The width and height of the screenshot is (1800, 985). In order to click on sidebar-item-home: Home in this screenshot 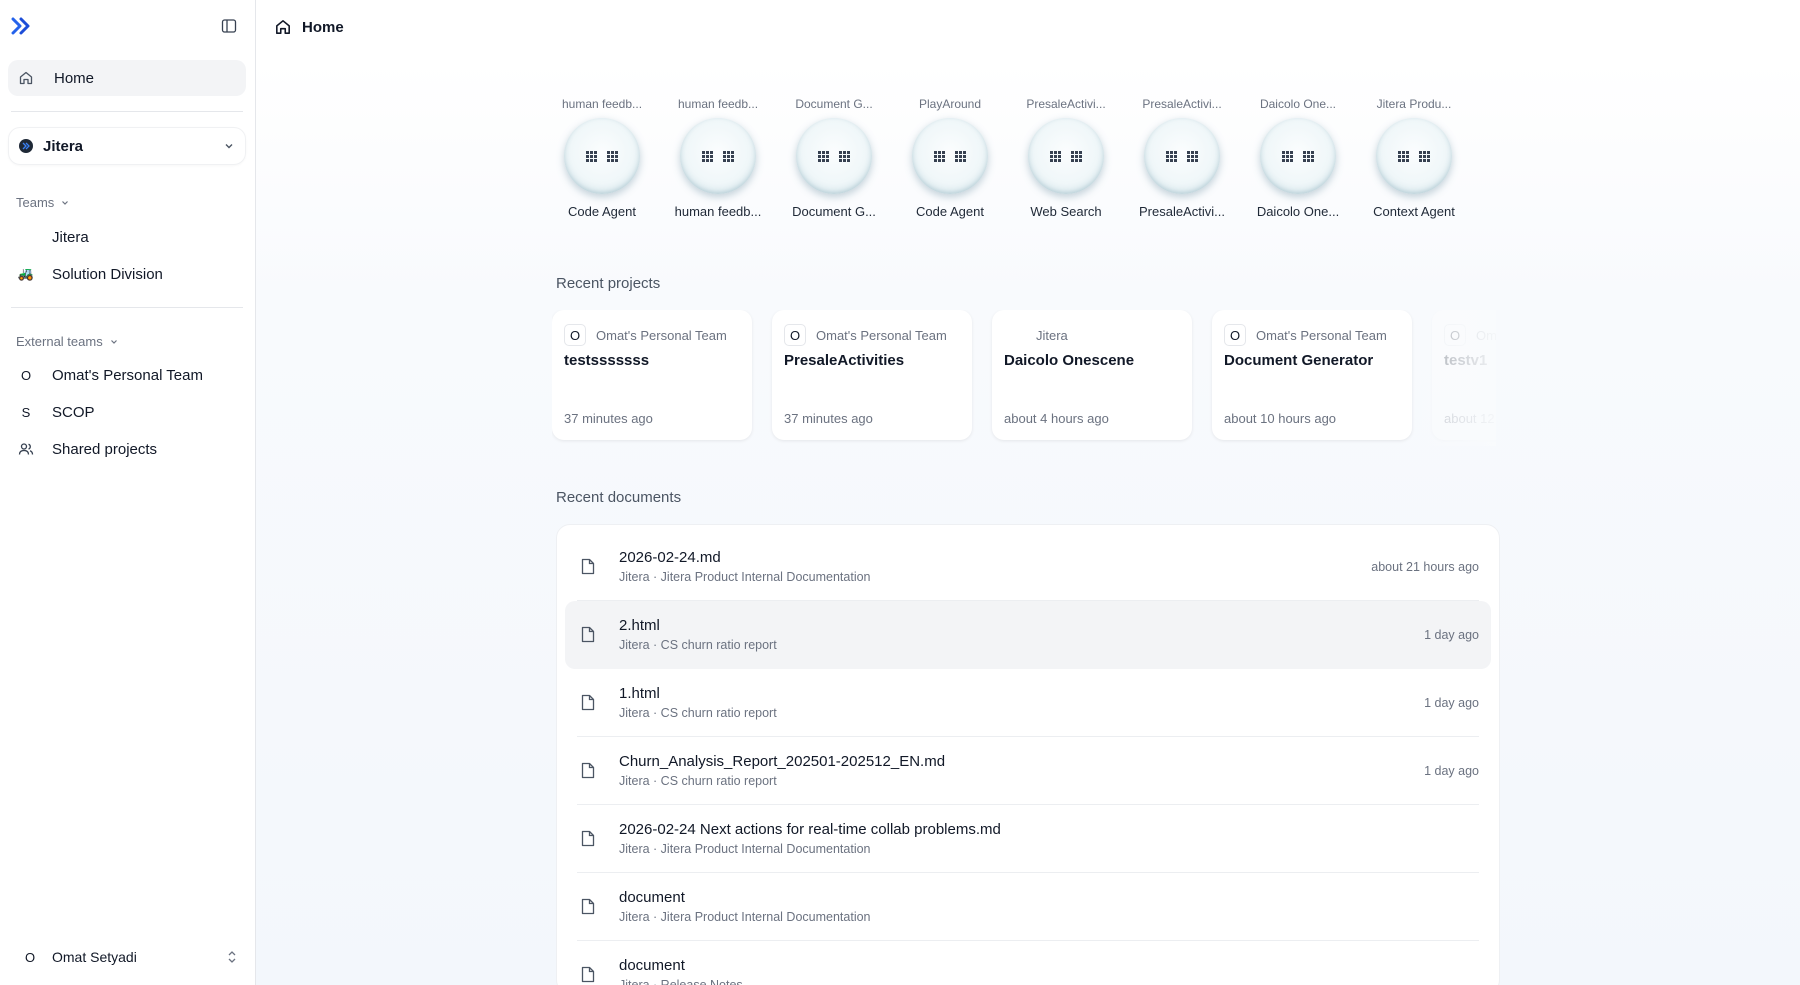, I will do `click(127, 78)`.